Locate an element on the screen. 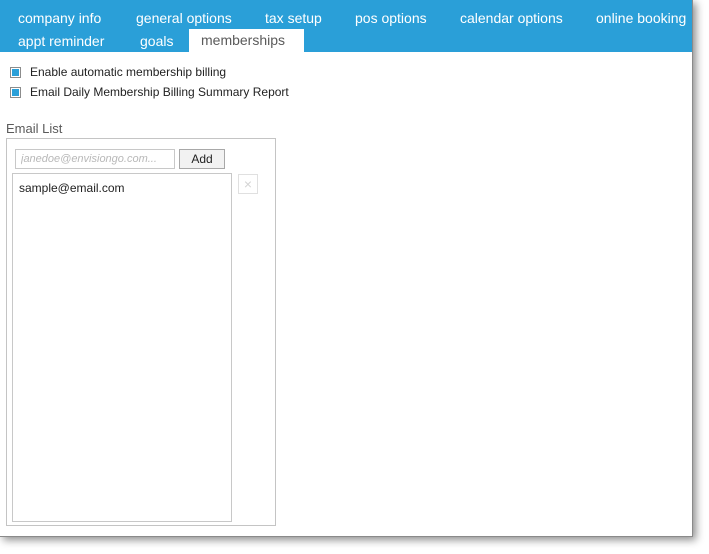 The height and width of the screenshot is (554, 709). list-item: sample@email.com is located at coordinates (72, 188).